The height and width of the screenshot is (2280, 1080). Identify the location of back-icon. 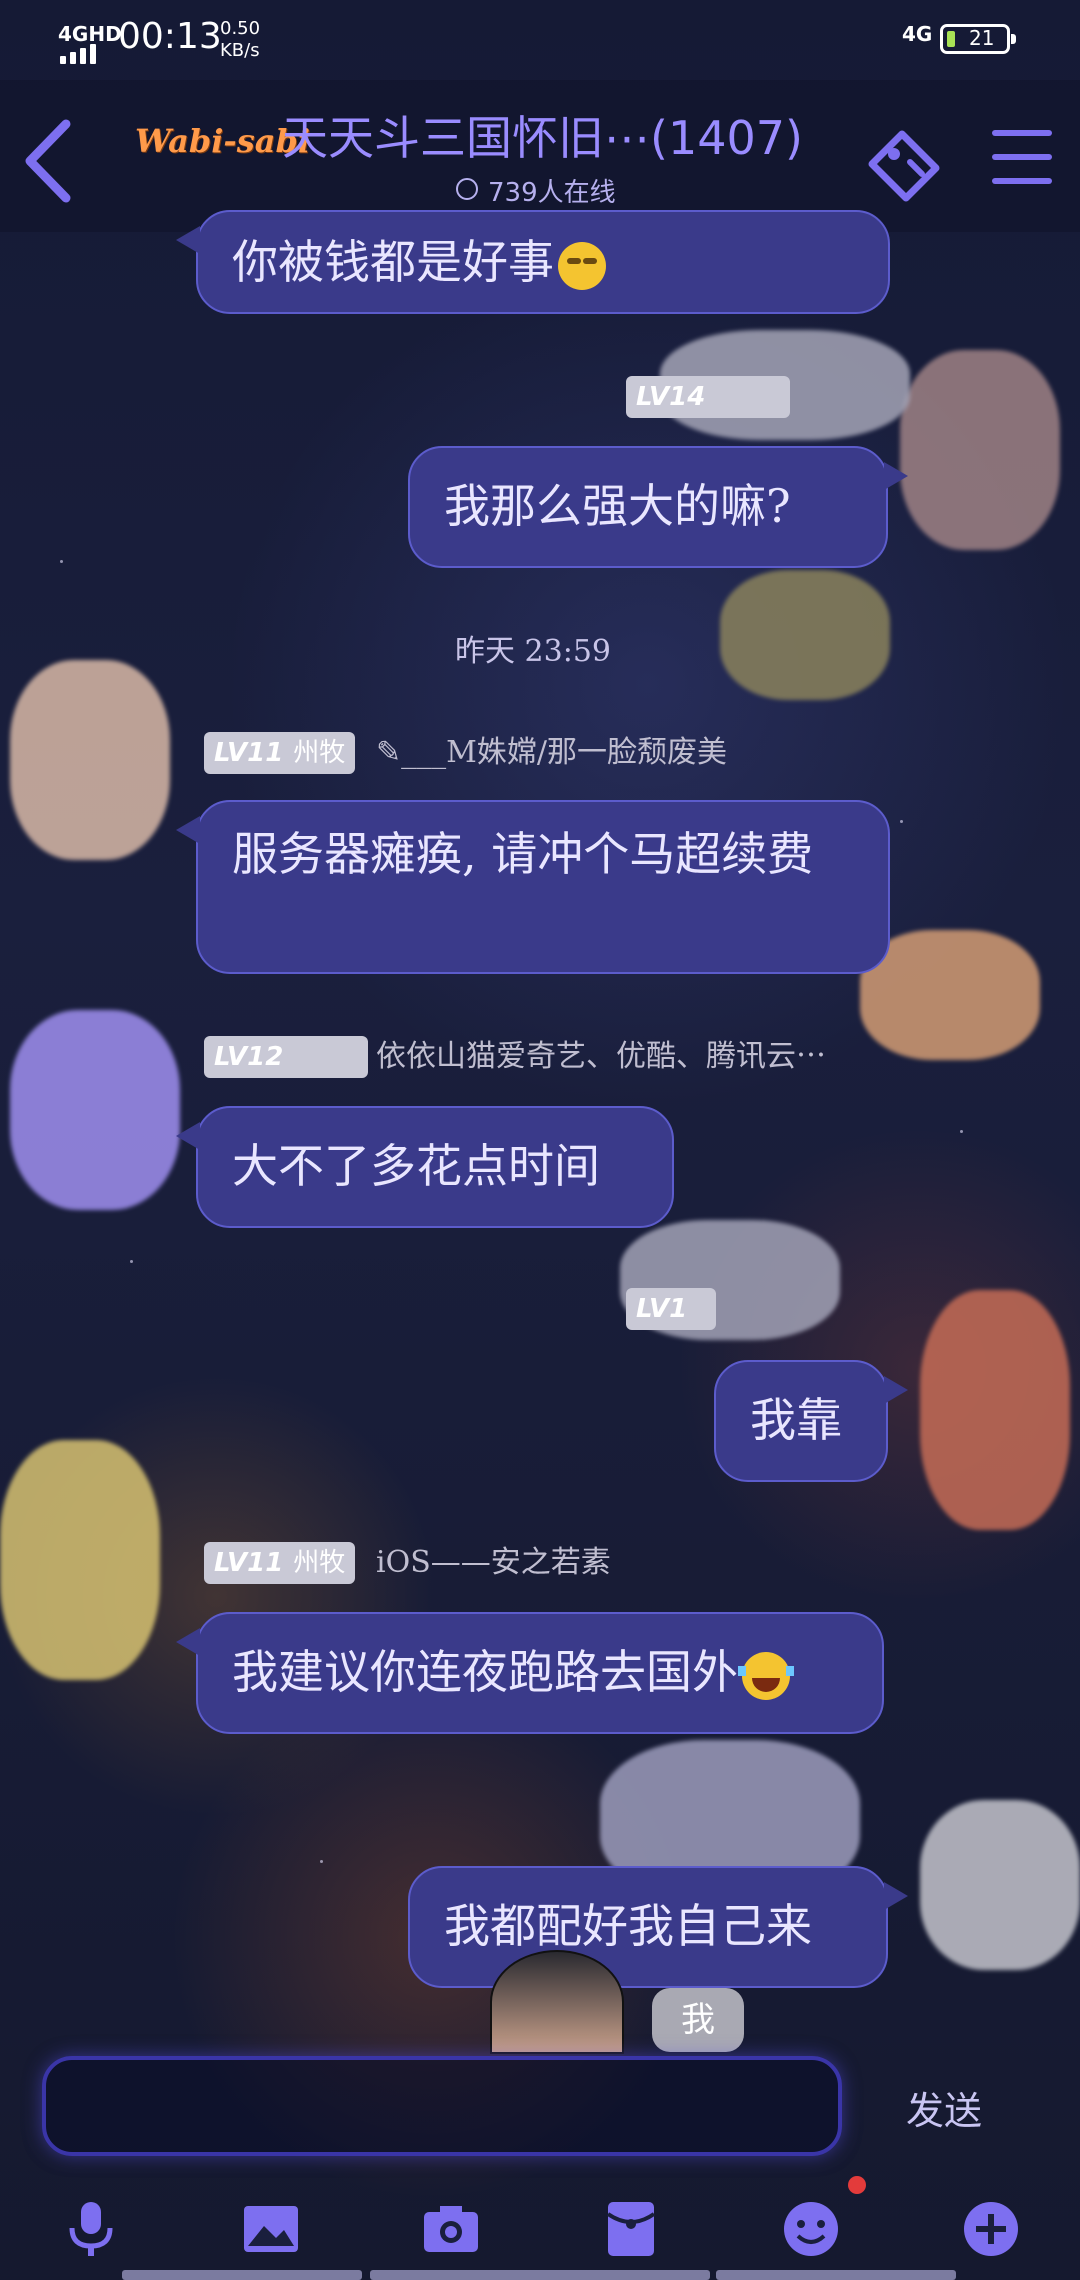
(50, 161).